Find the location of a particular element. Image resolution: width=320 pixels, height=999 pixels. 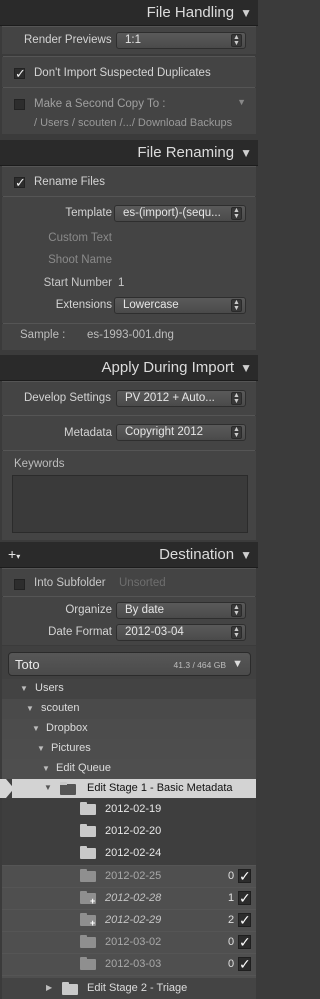

tree-row-edit-stage-1: ▼ Edit Stage 1 - Basic Metadata is located at coordinates (129, 788).